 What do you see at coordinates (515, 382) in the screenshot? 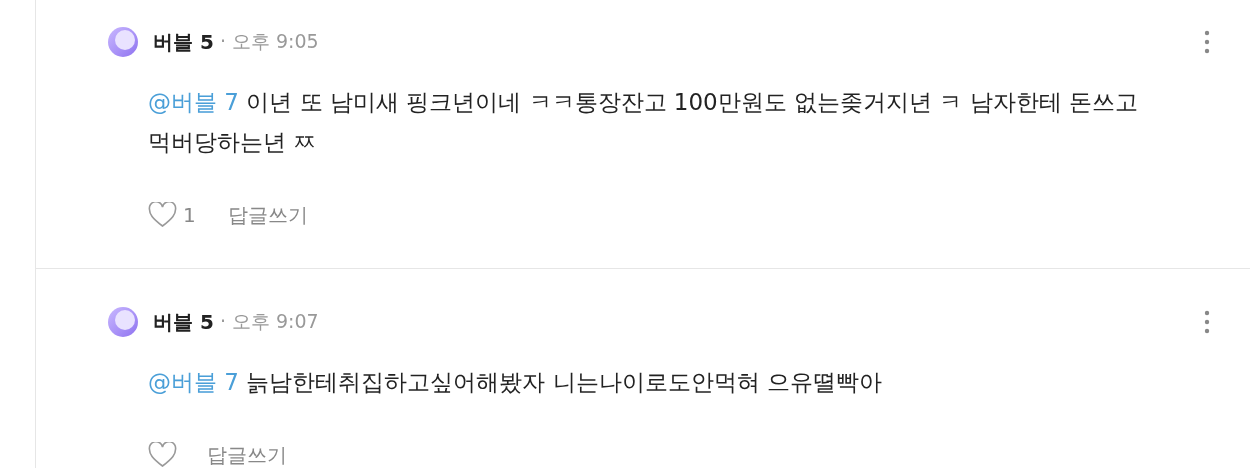
I see `comment-text: @버블 7 늙남한테취집하고싶어해봤자 니는나이로도안먹혀 으유뗠빡아` at bounding box center [515, 382].